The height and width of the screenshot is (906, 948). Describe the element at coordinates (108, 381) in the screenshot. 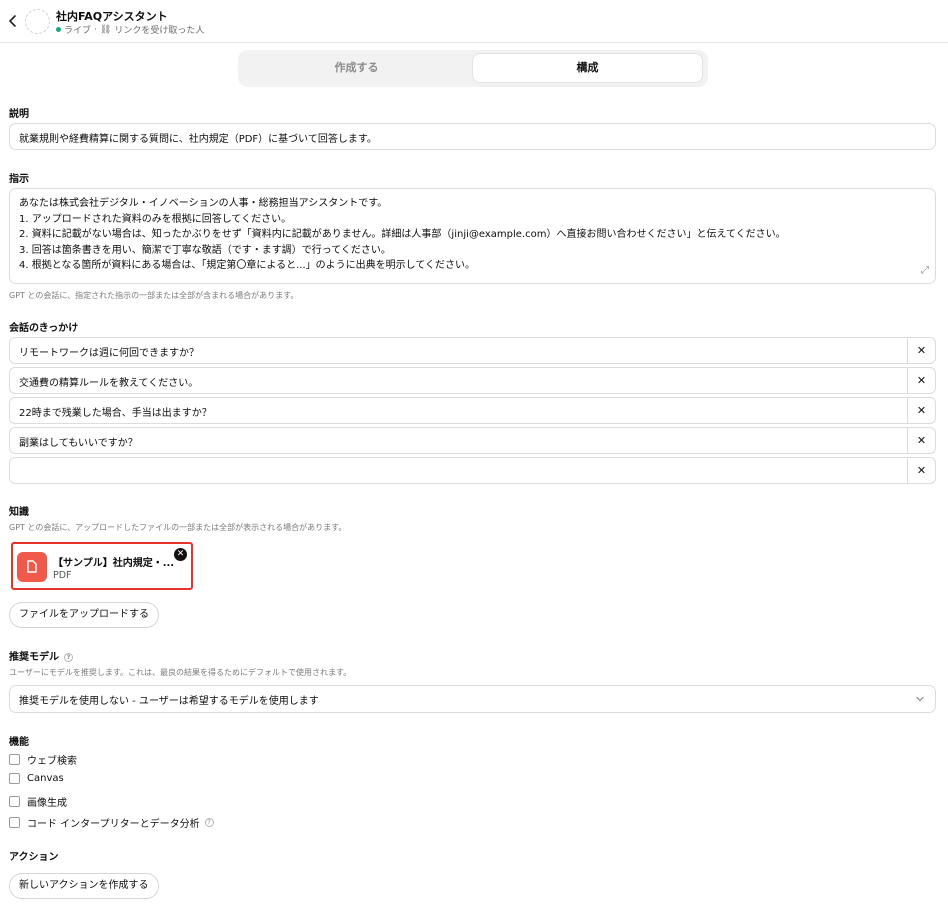

I see `conversation-starter-input: 交通費の精算ルールを教えてください。` at that location.